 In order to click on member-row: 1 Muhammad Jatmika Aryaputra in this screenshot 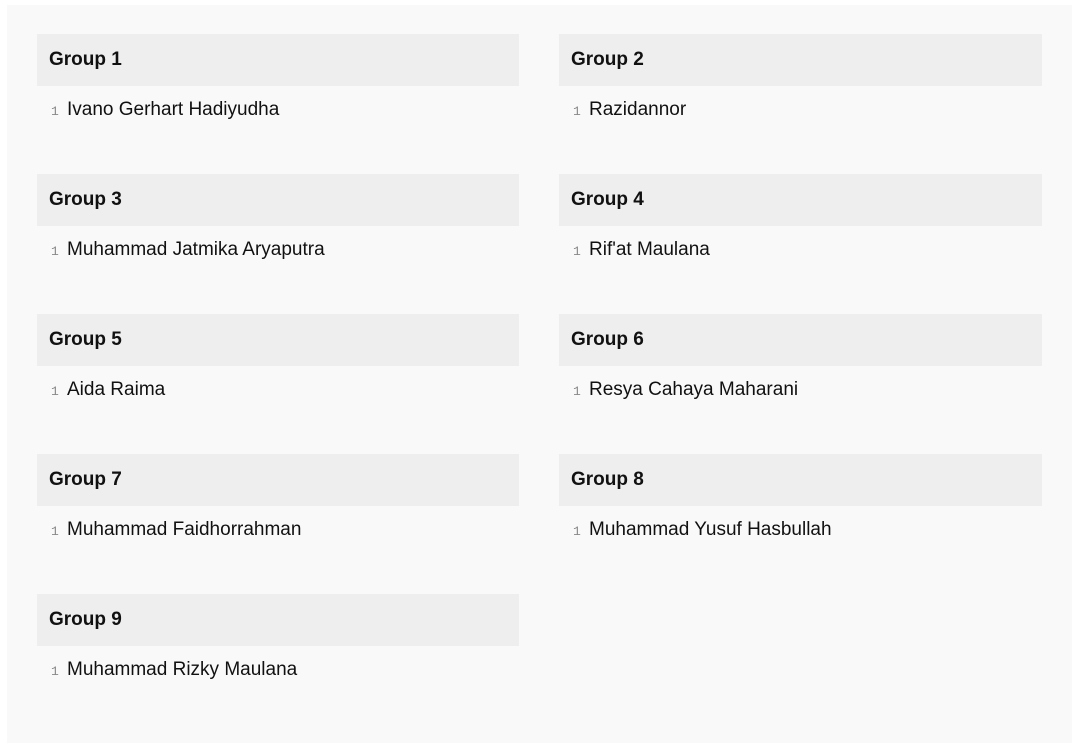, I will do `click(278, 250)`.